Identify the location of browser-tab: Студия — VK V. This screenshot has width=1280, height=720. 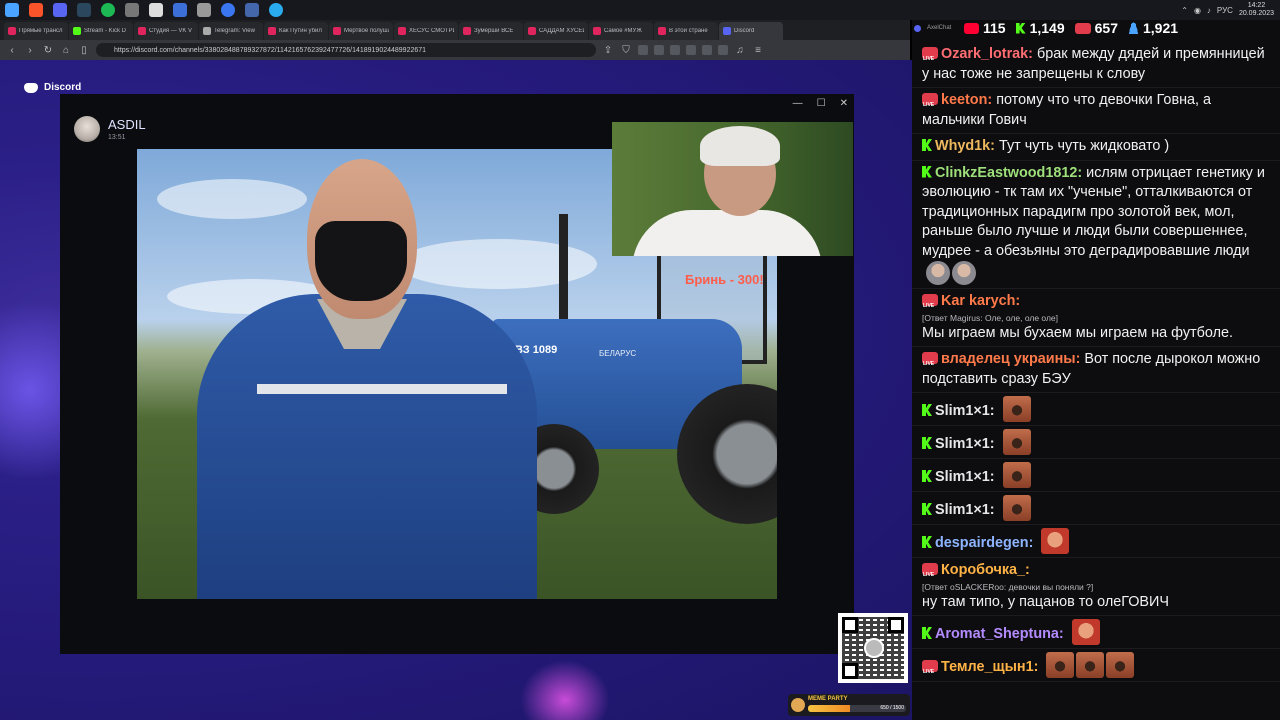
(166, 31).